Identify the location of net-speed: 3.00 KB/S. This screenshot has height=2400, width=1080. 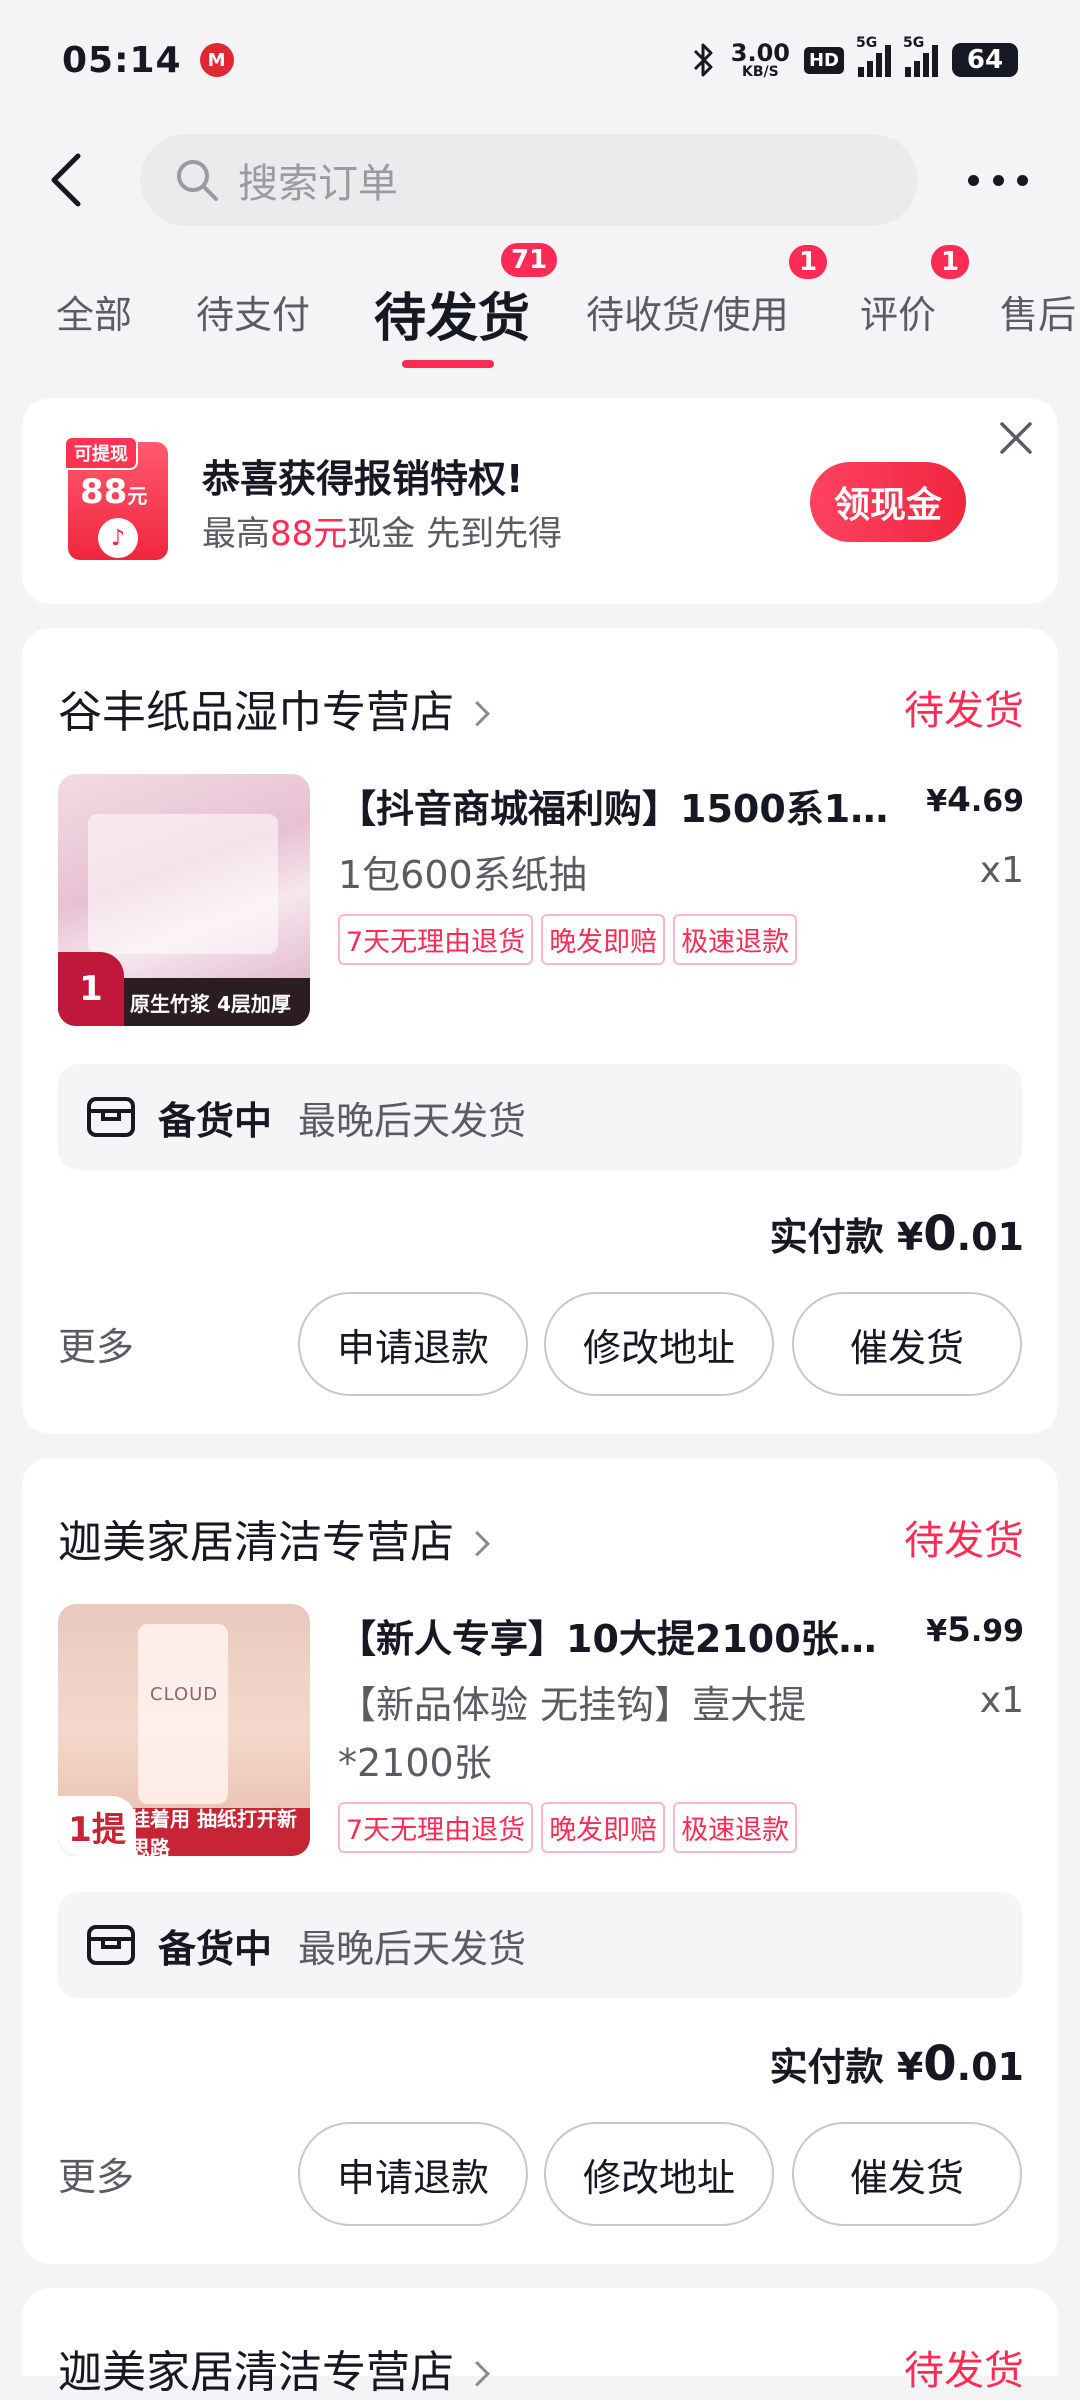
(760, 59).